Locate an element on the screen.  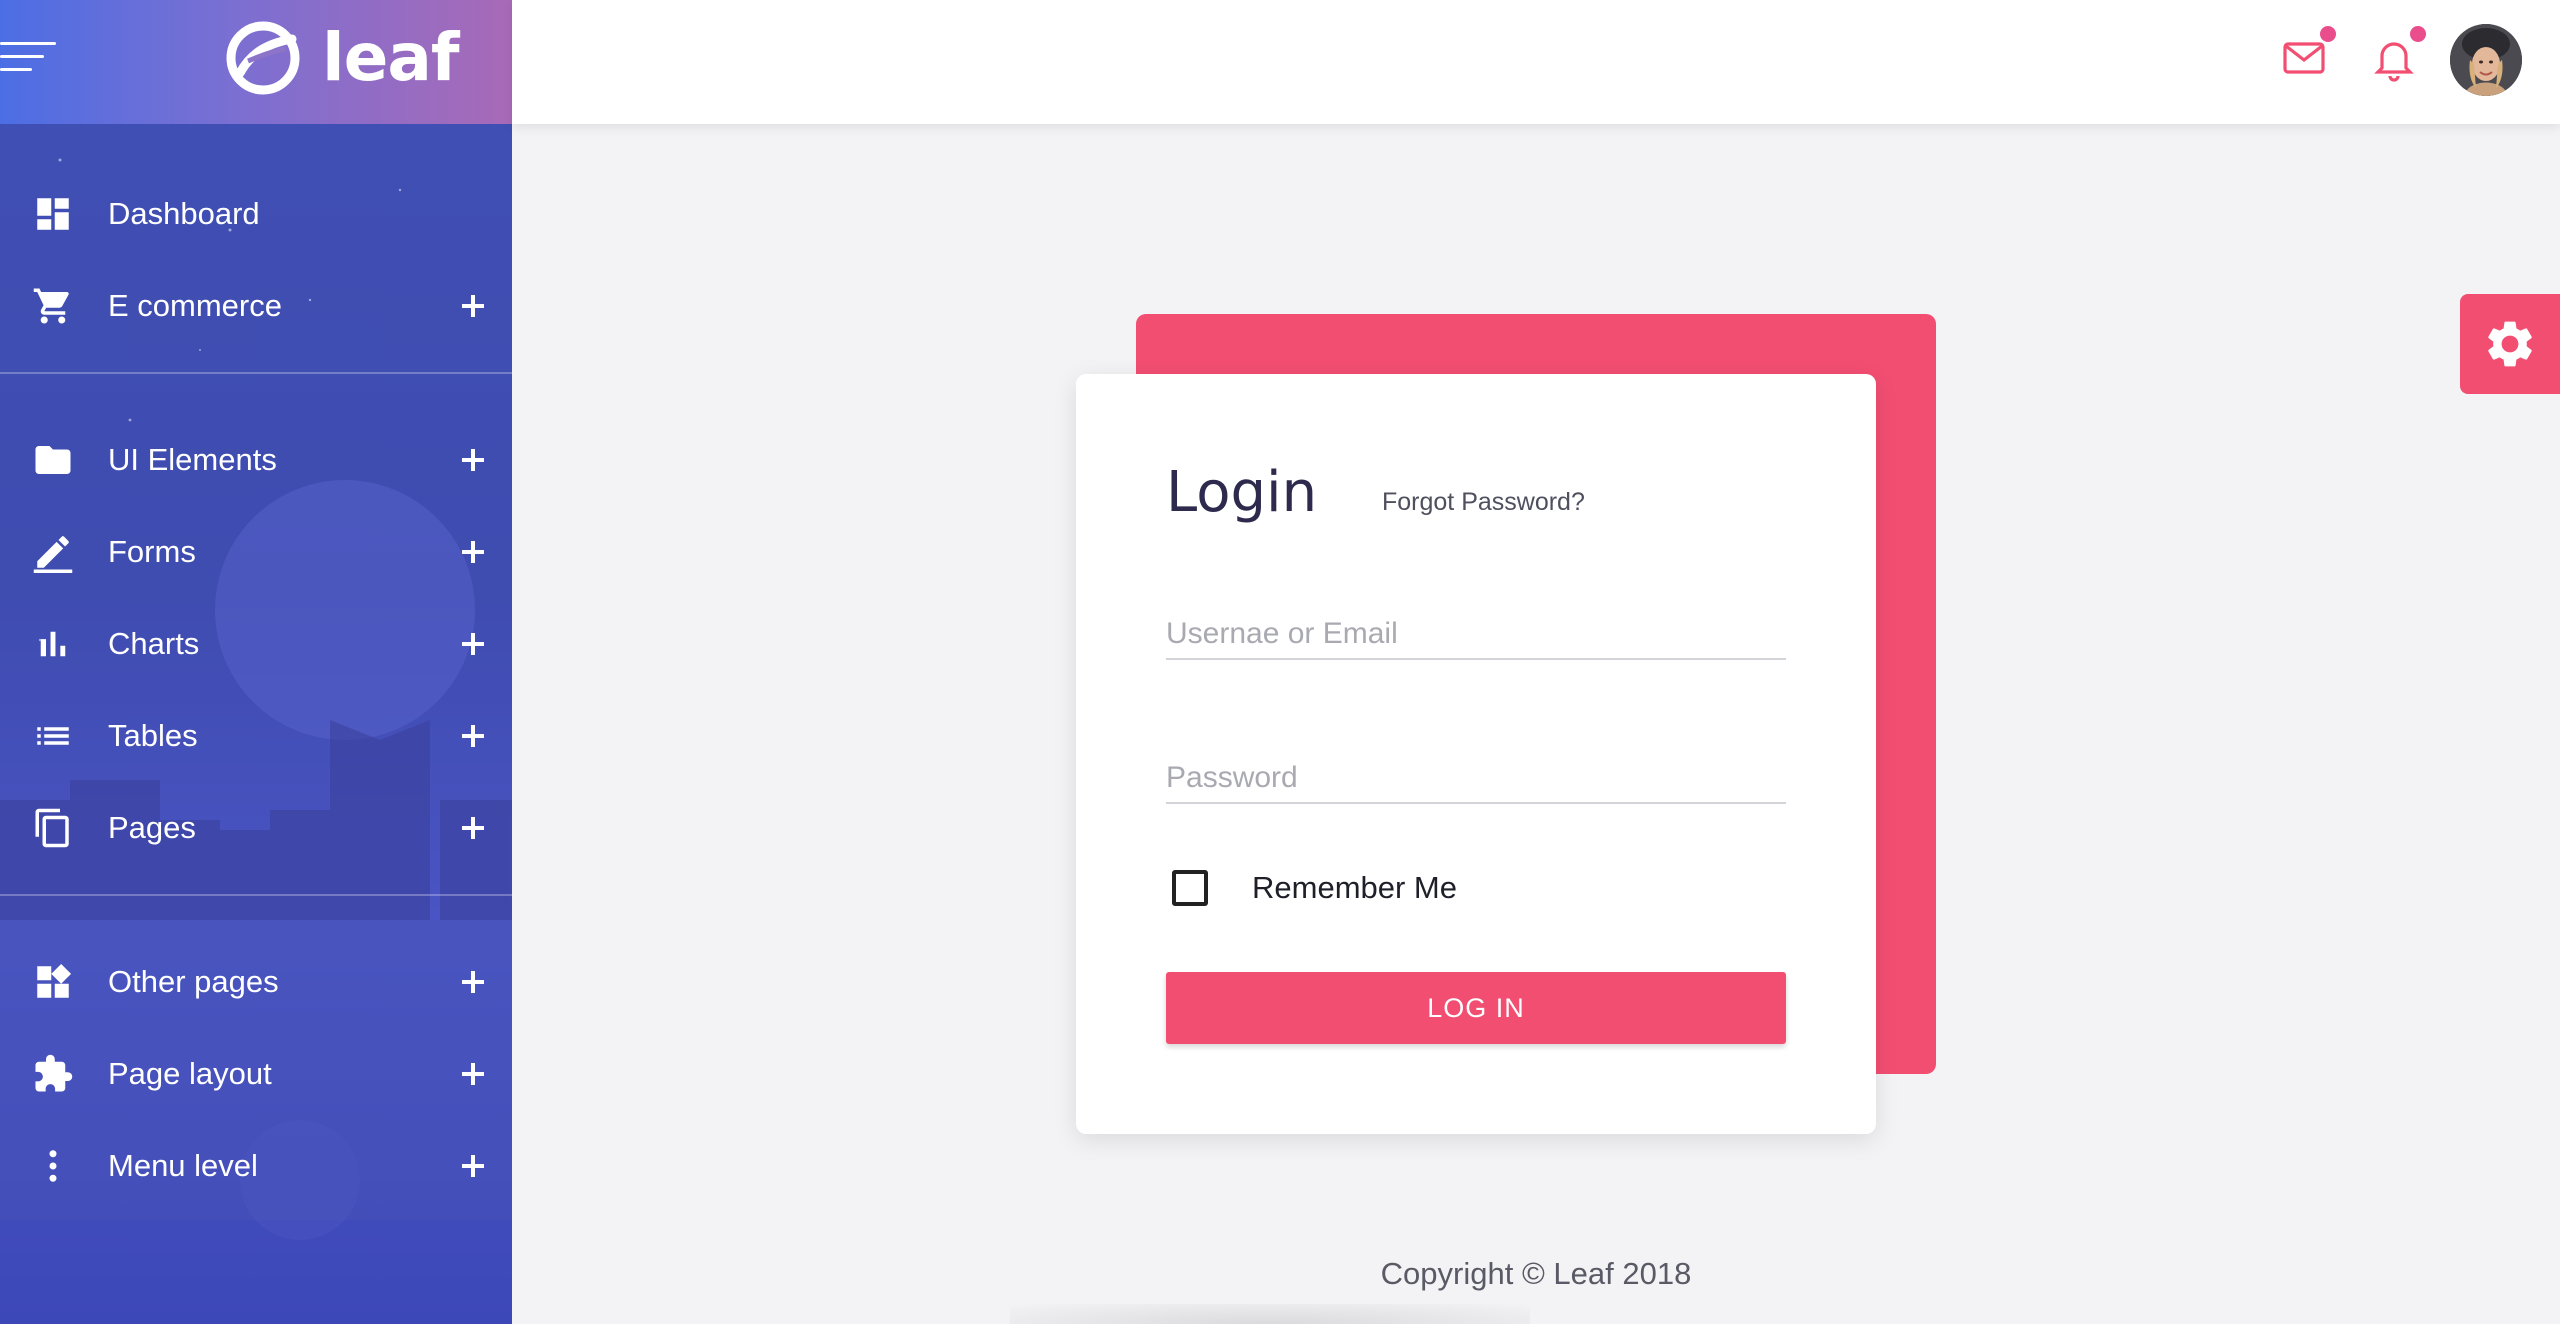
nav-group-components: UI Elements Forms Charts Tables Pages is located at coordinates (256, 633).